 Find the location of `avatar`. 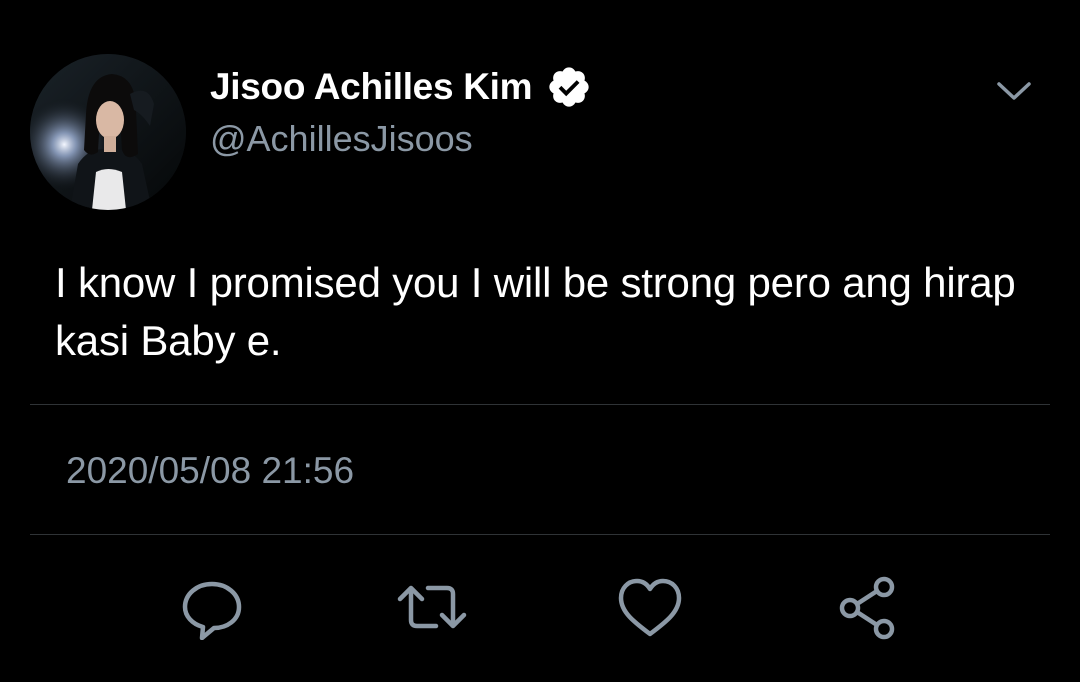

avatar is located at coordinates (108, 132).